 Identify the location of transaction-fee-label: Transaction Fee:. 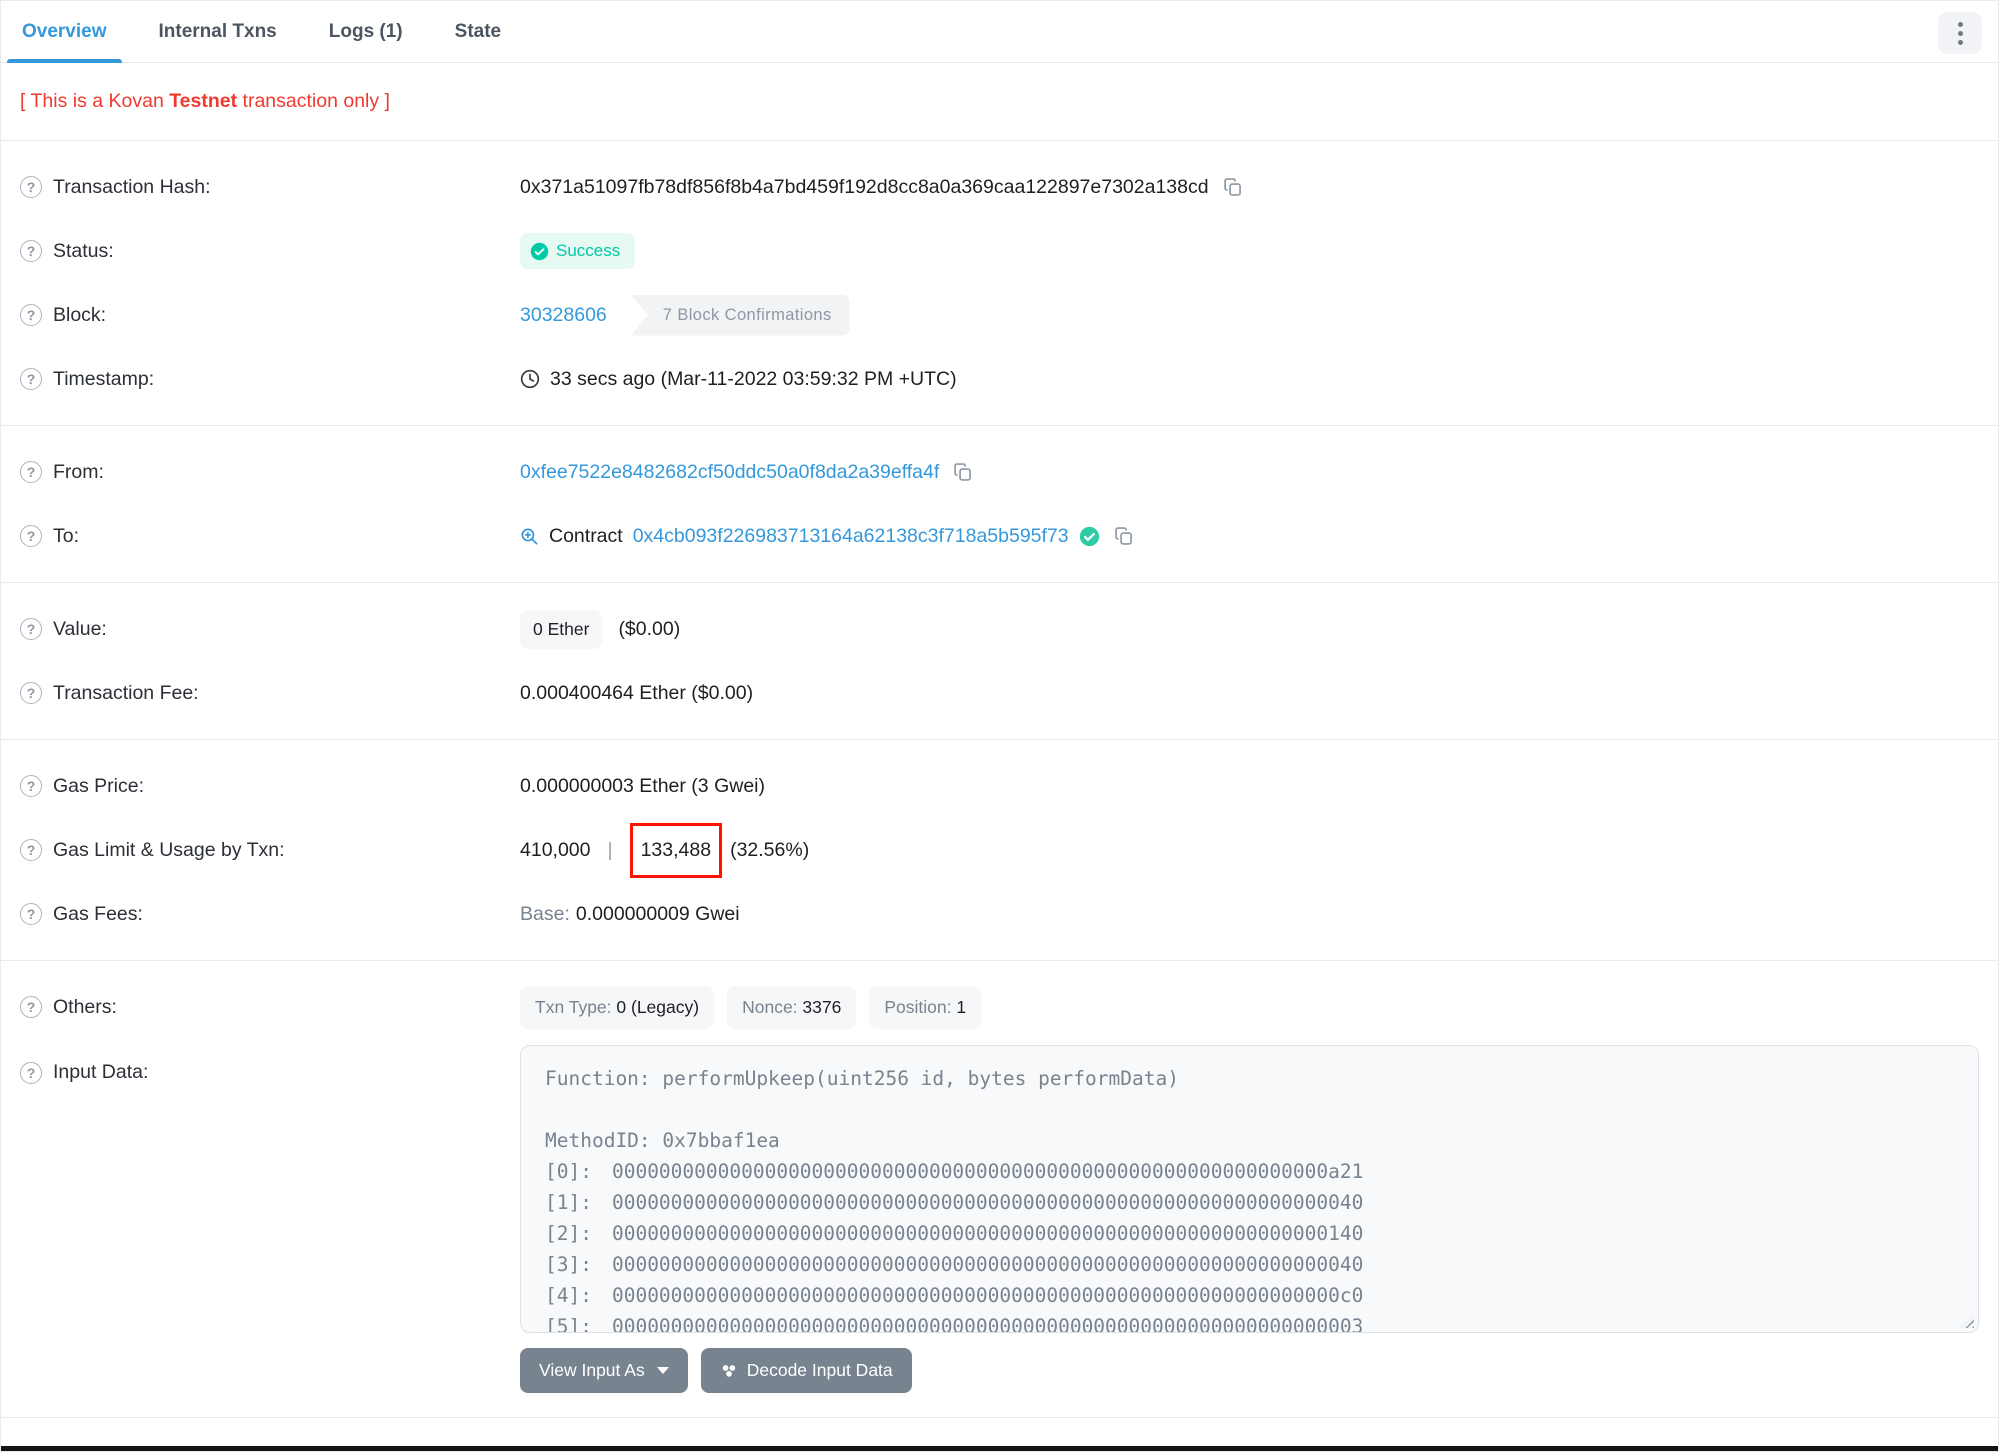
(126, 692).